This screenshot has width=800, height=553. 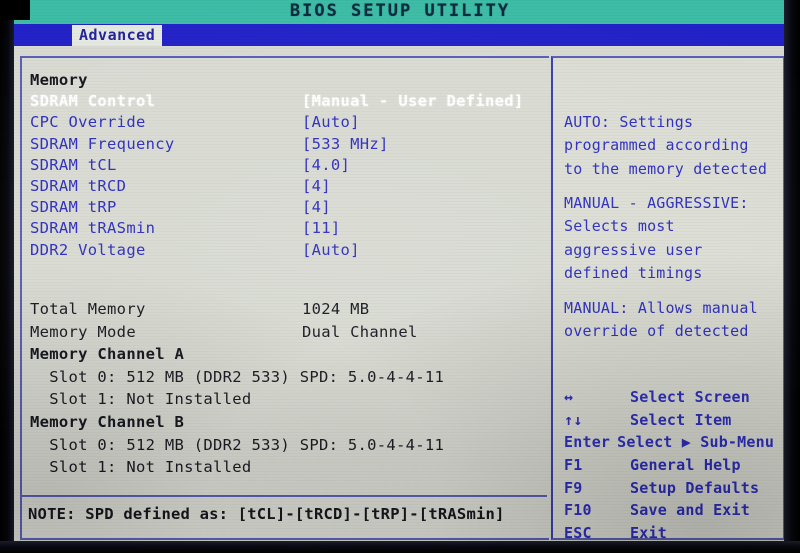 What do you see at coordinates (73, 207) in the screenshot?
I see `setting-label: SDRAM tRP` at bounding box center [73, 207].